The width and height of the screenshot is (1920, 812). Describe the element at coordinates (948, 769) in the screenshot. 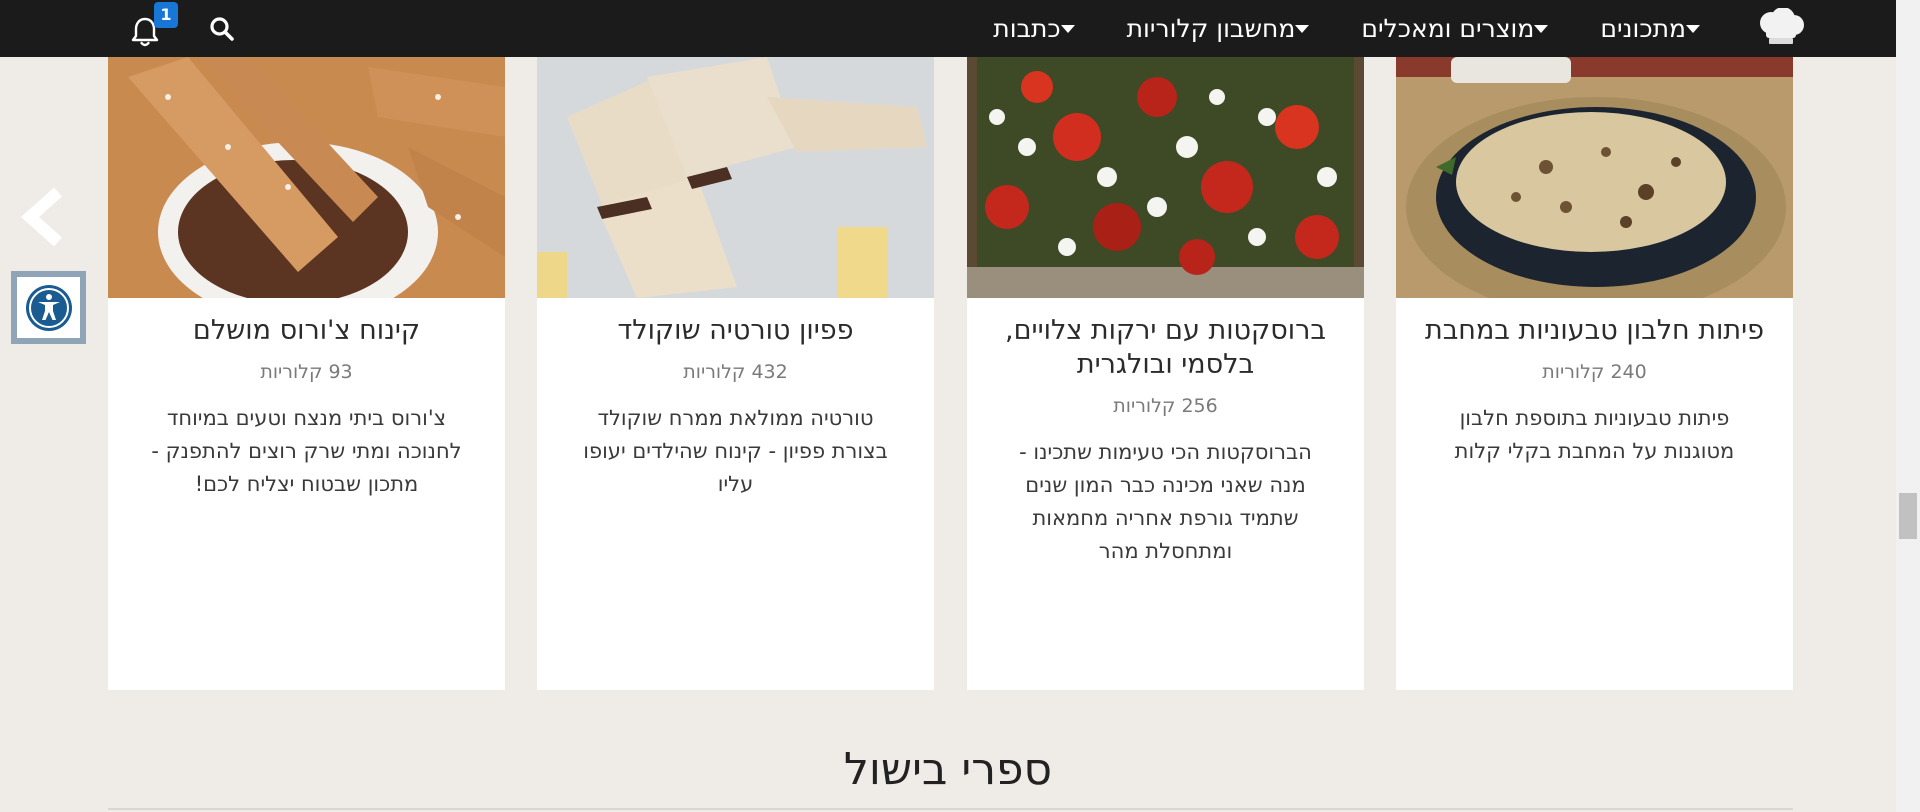

I see `section-title: ספרי בישול` at that location.